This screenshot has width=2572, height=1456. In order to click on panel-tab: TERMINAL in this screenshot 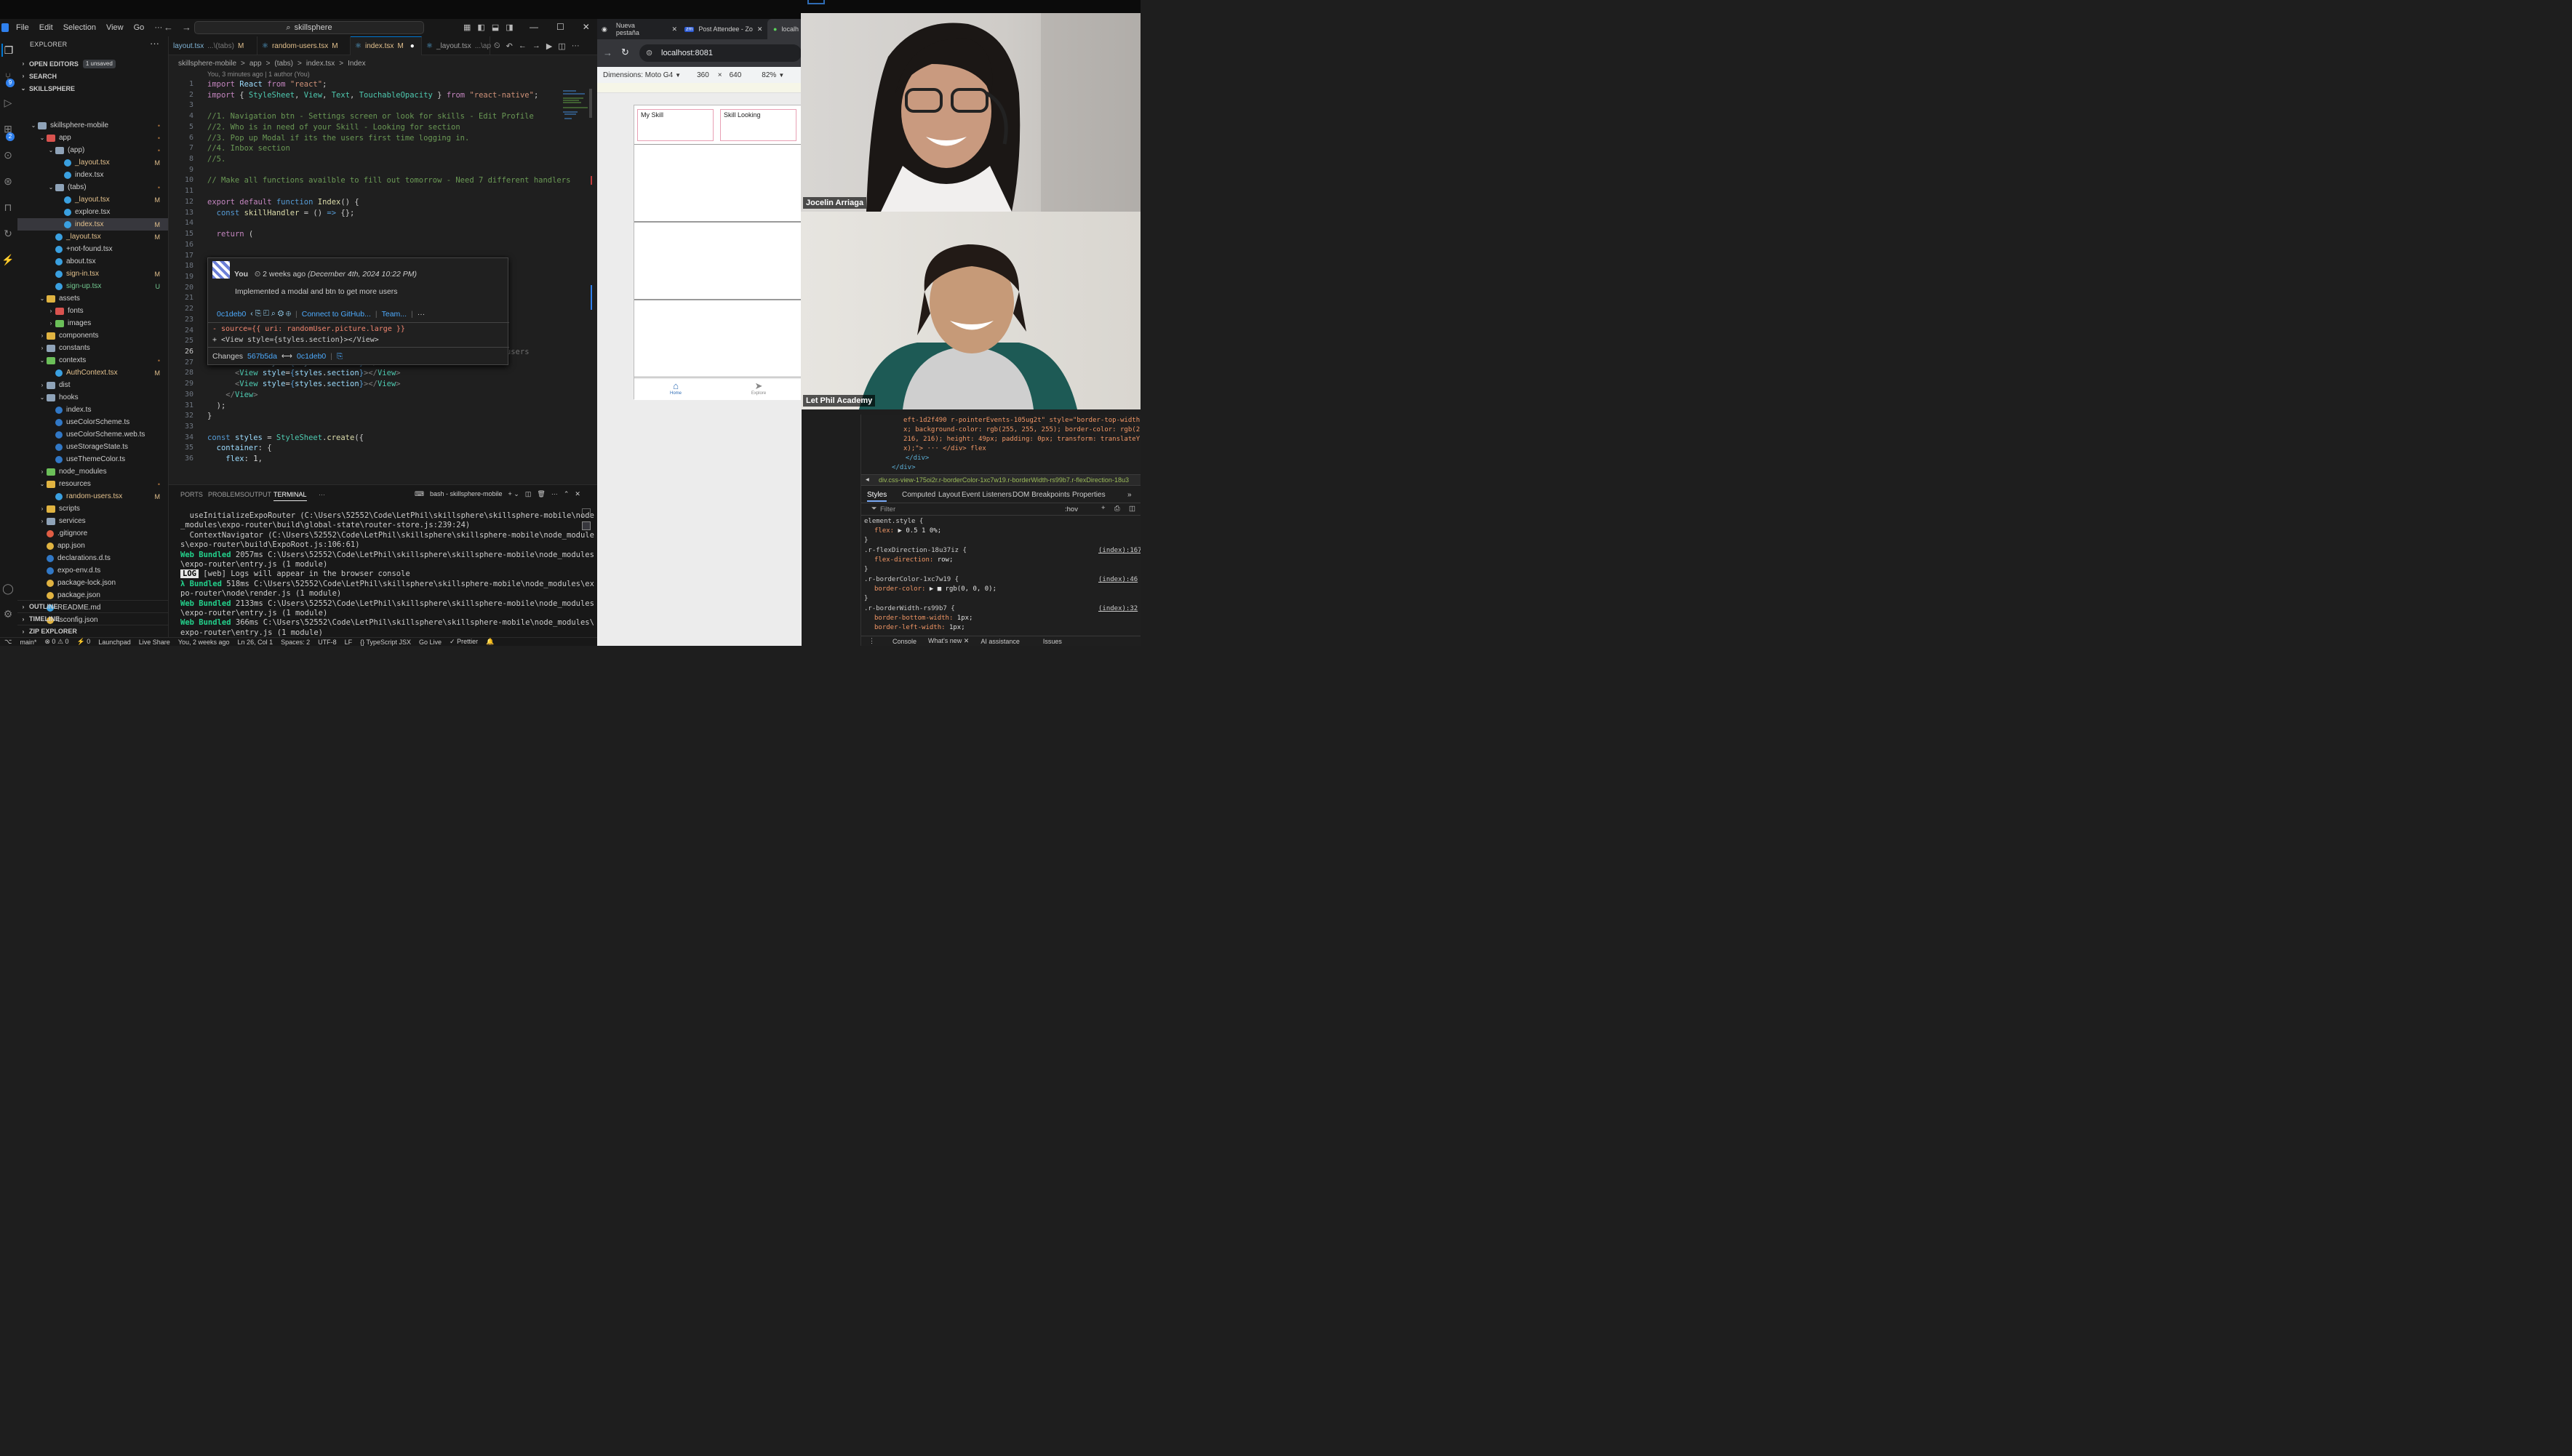, I will do `click(290, 496)`.